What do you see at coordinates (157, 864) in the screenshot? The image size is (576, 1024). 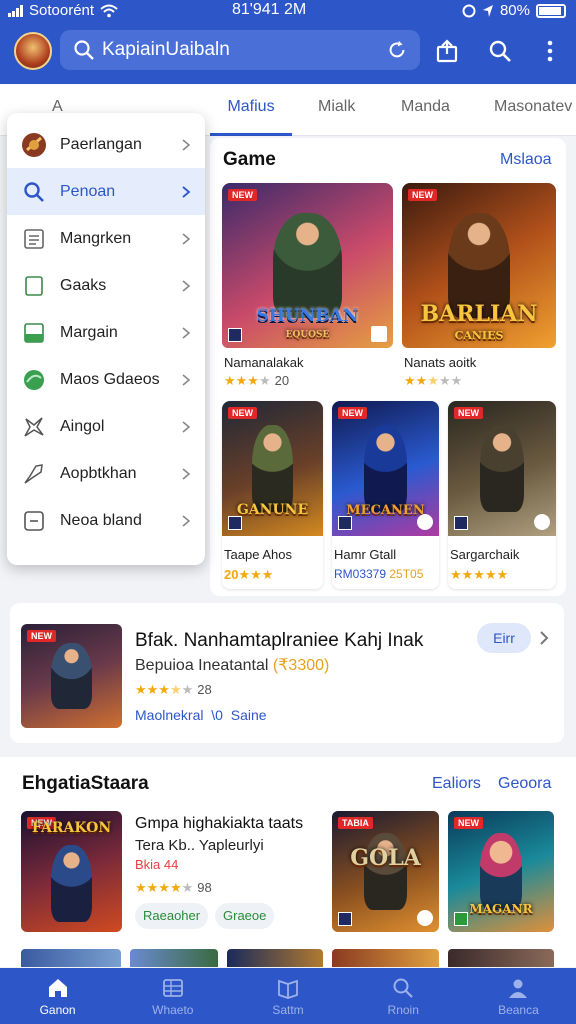 I see `game-detail: Bkia 44` at bounding box center [157, 864].